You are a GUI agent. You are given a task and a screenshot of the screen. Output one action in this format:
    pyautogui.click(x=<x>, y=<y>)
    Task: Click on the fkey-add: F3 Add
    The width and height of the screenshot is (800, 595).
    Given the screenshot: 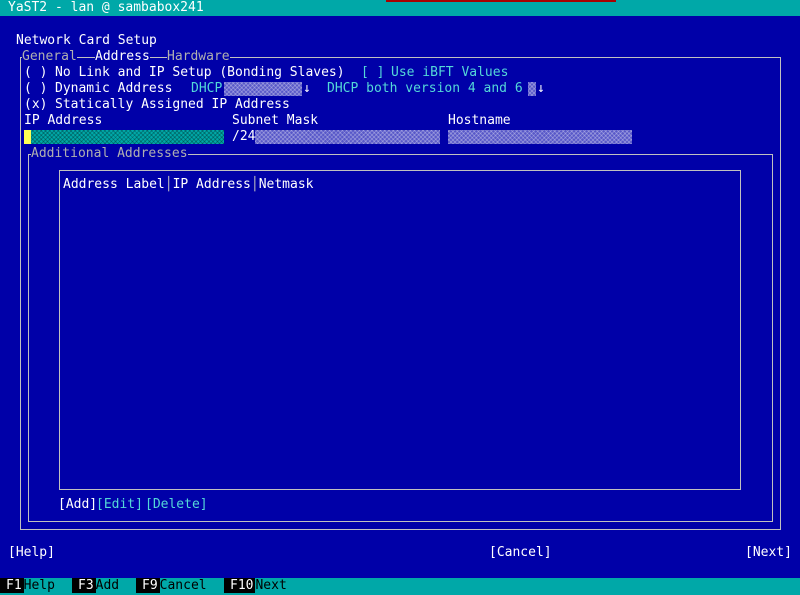 What is the action you would take?
    pyautogui.click(x=95, y=586)
    